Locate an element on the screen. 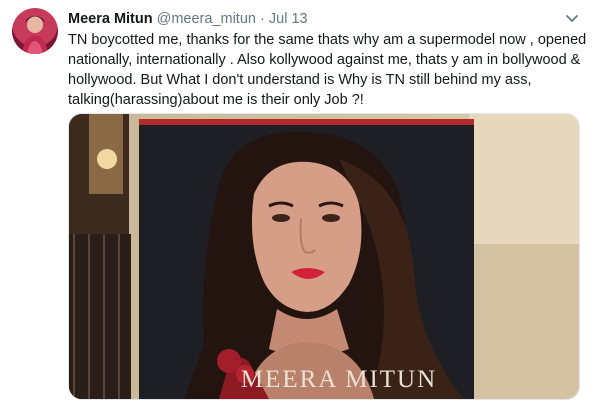 The height and width of the screenshot is (400, 600). avatar is located at coordinates (35, 31).